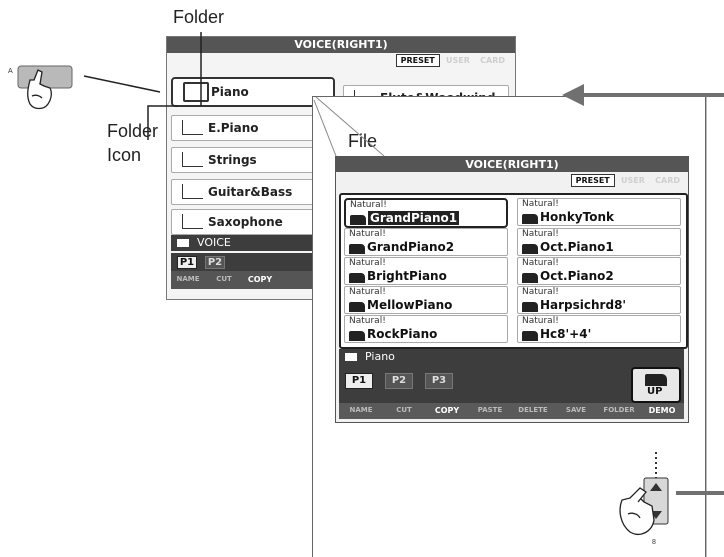 The height and width of the screenshot is (557, 724). I want to click on scroll-number-label: 8, so click(654, 542).